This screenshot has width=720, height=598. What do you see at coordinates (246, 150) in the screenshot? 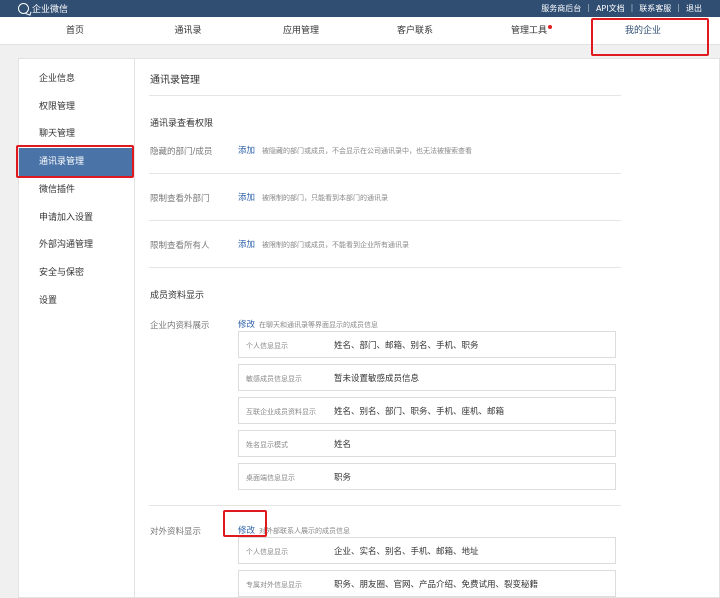
I see `add-hidden-members-link: 添加` at bounding box center [246, 150].